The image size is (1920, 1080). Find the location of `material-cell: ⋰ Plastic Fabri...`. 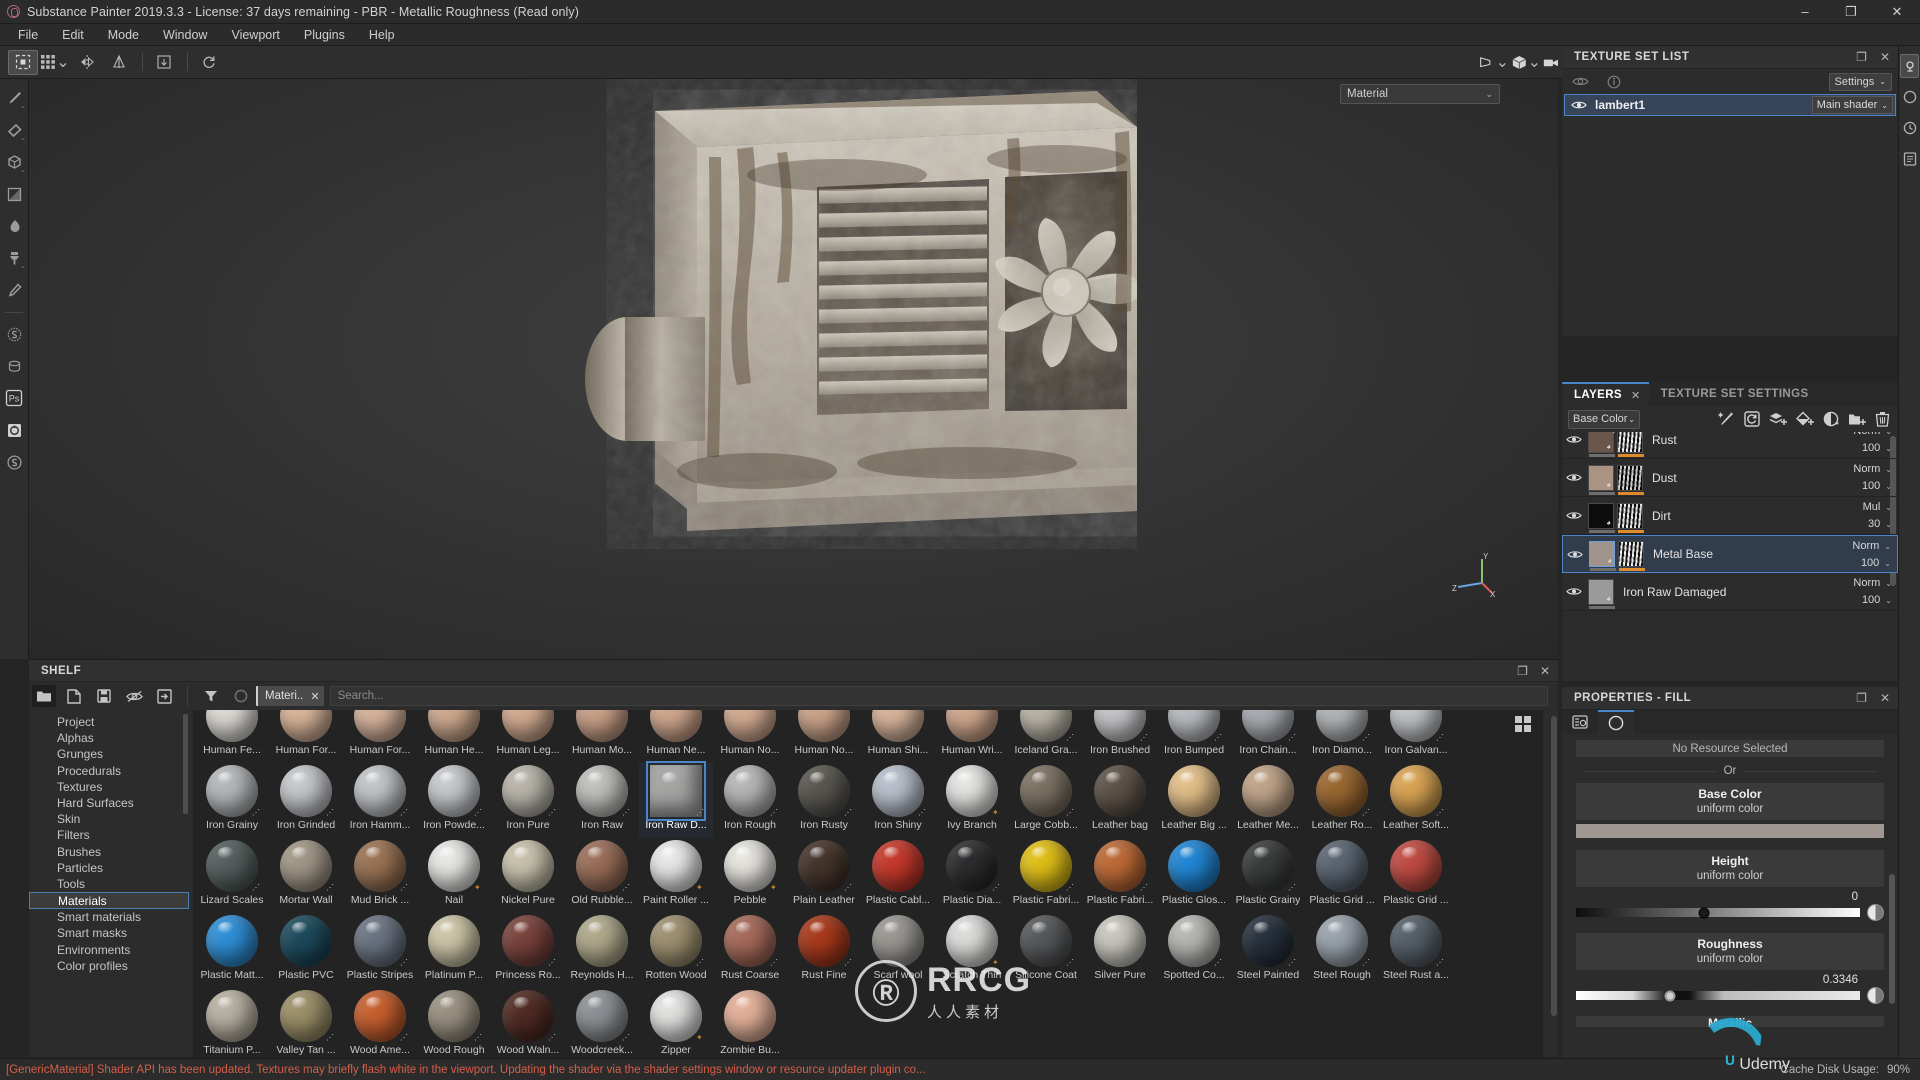

material-cell: ⋰ Plastic Fabri... is located at coordinates (1046, 875).